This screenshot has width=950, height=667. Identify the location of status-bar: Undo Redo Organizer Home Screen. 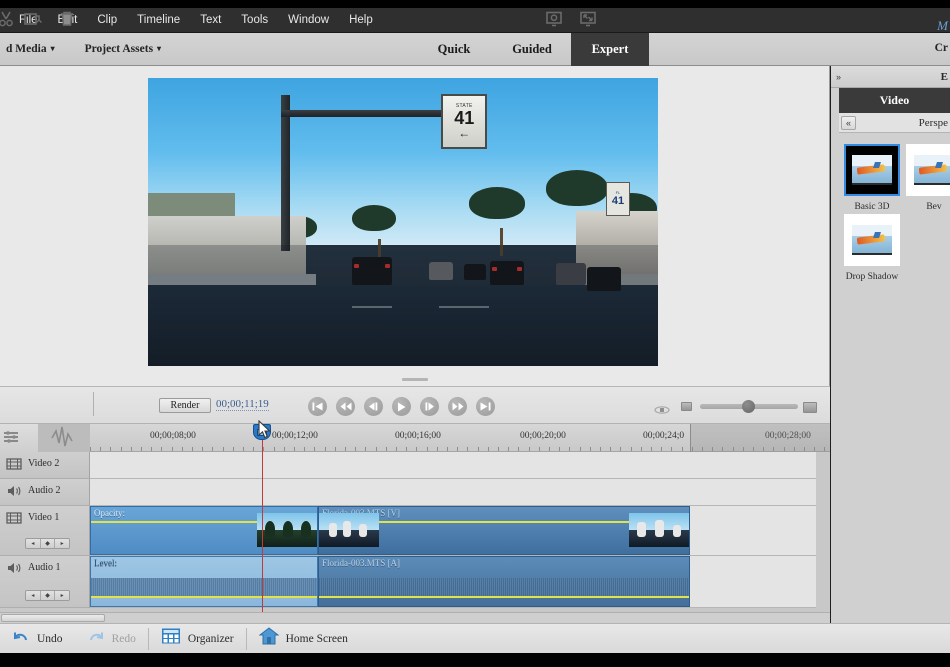
(475, 638).